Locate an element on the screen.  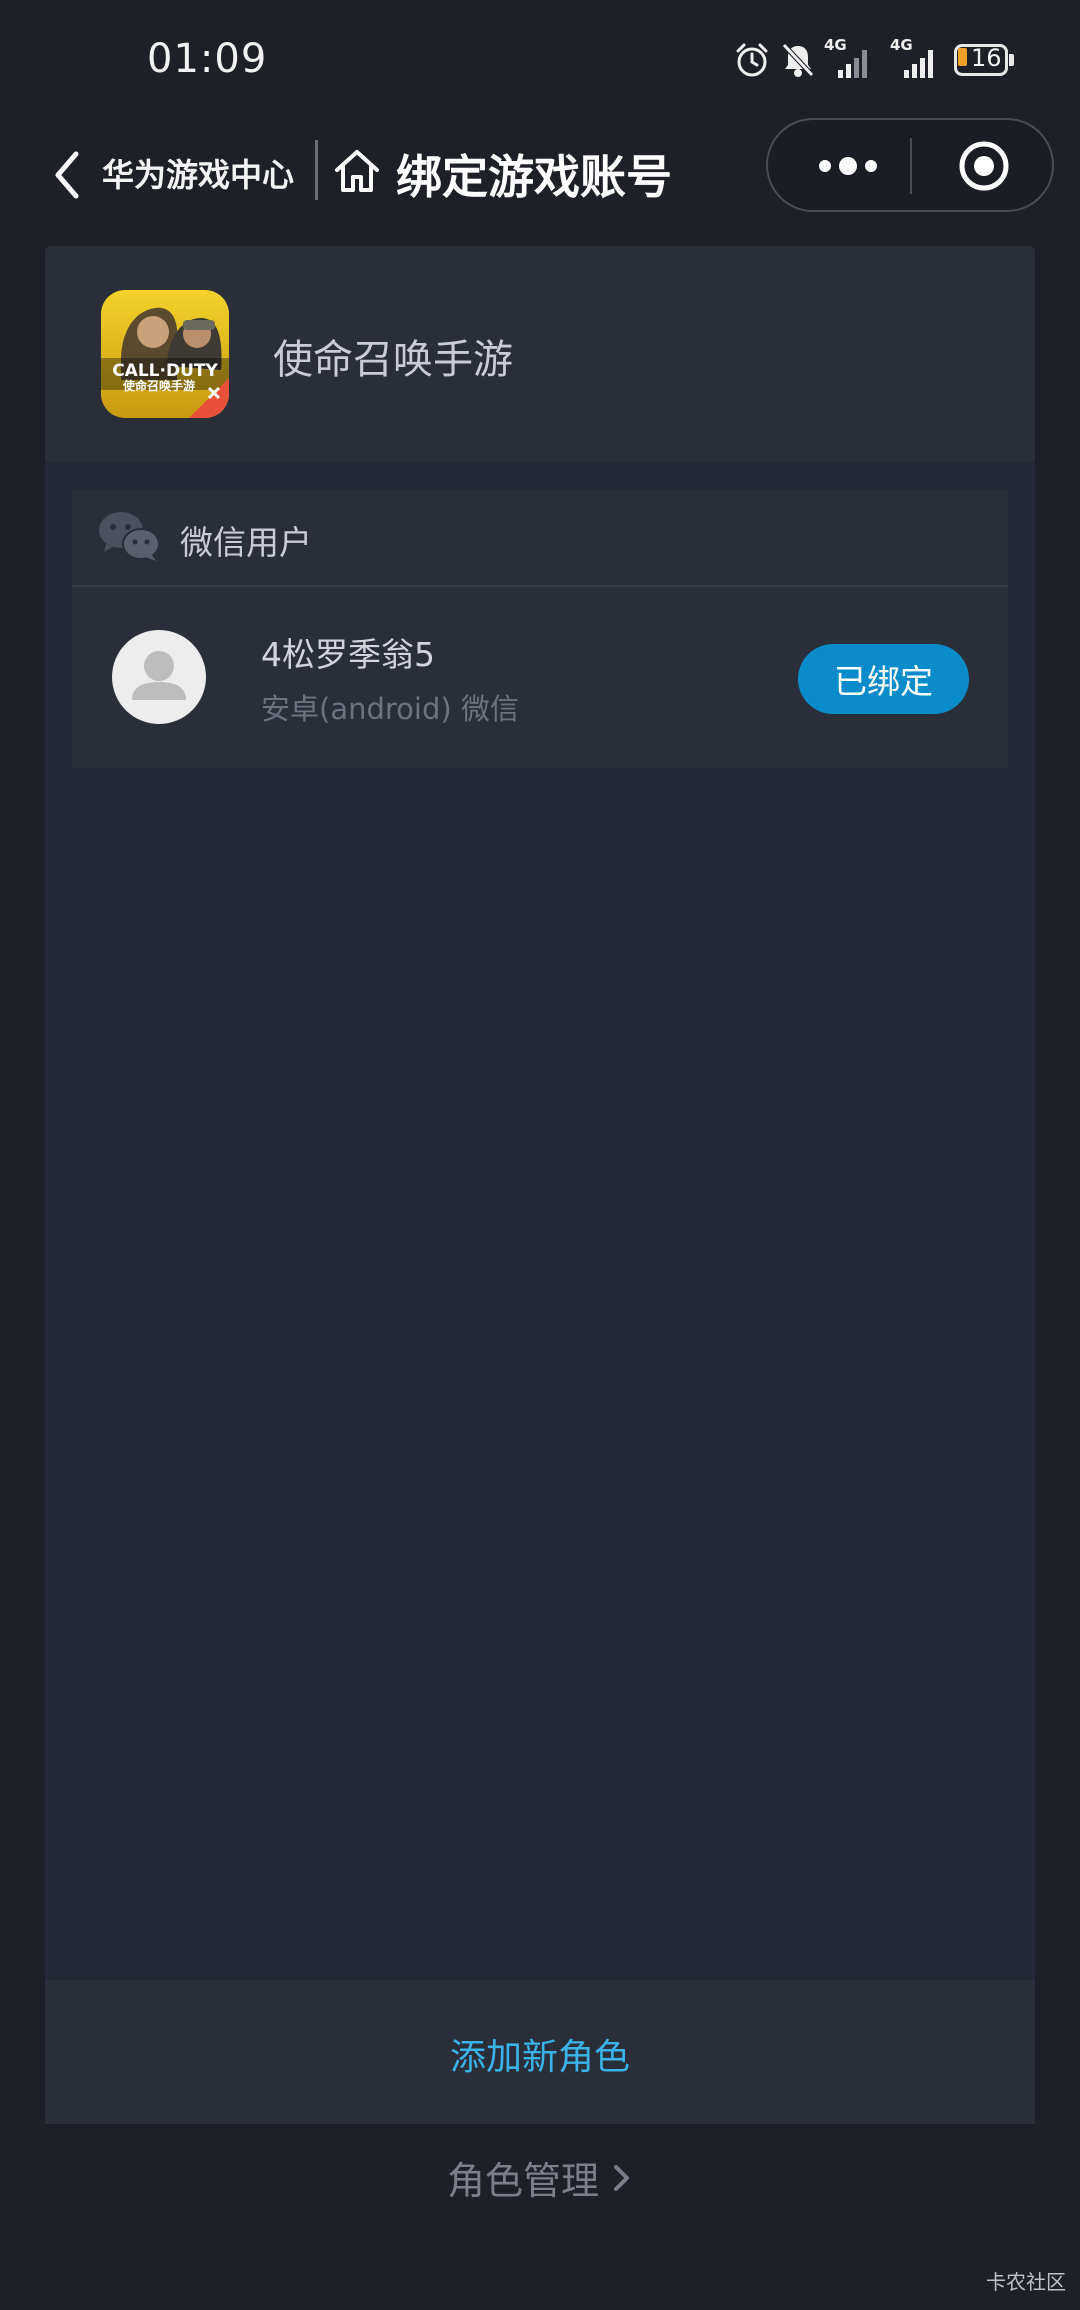
bound-status-button: 已绑定 is located at coordinates (883, 679).